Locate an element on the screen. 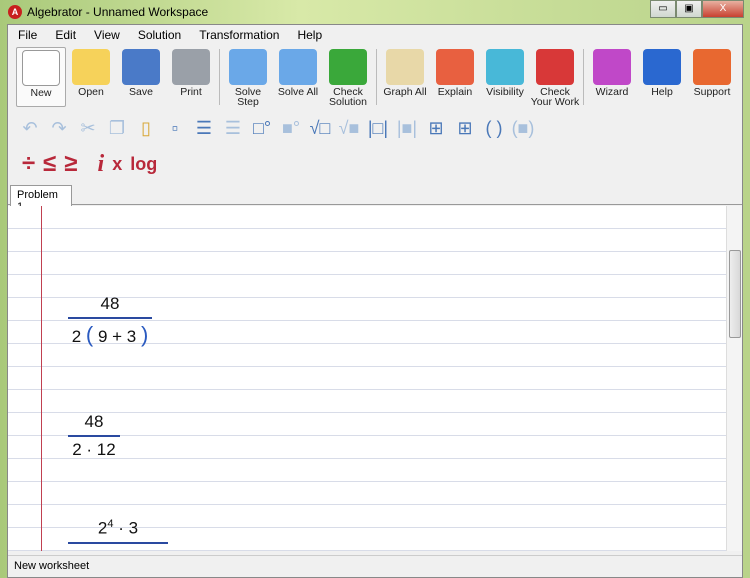 The width and height of the screenshot is (750, 578). button-label: Help is located at coordinates (662, 92).